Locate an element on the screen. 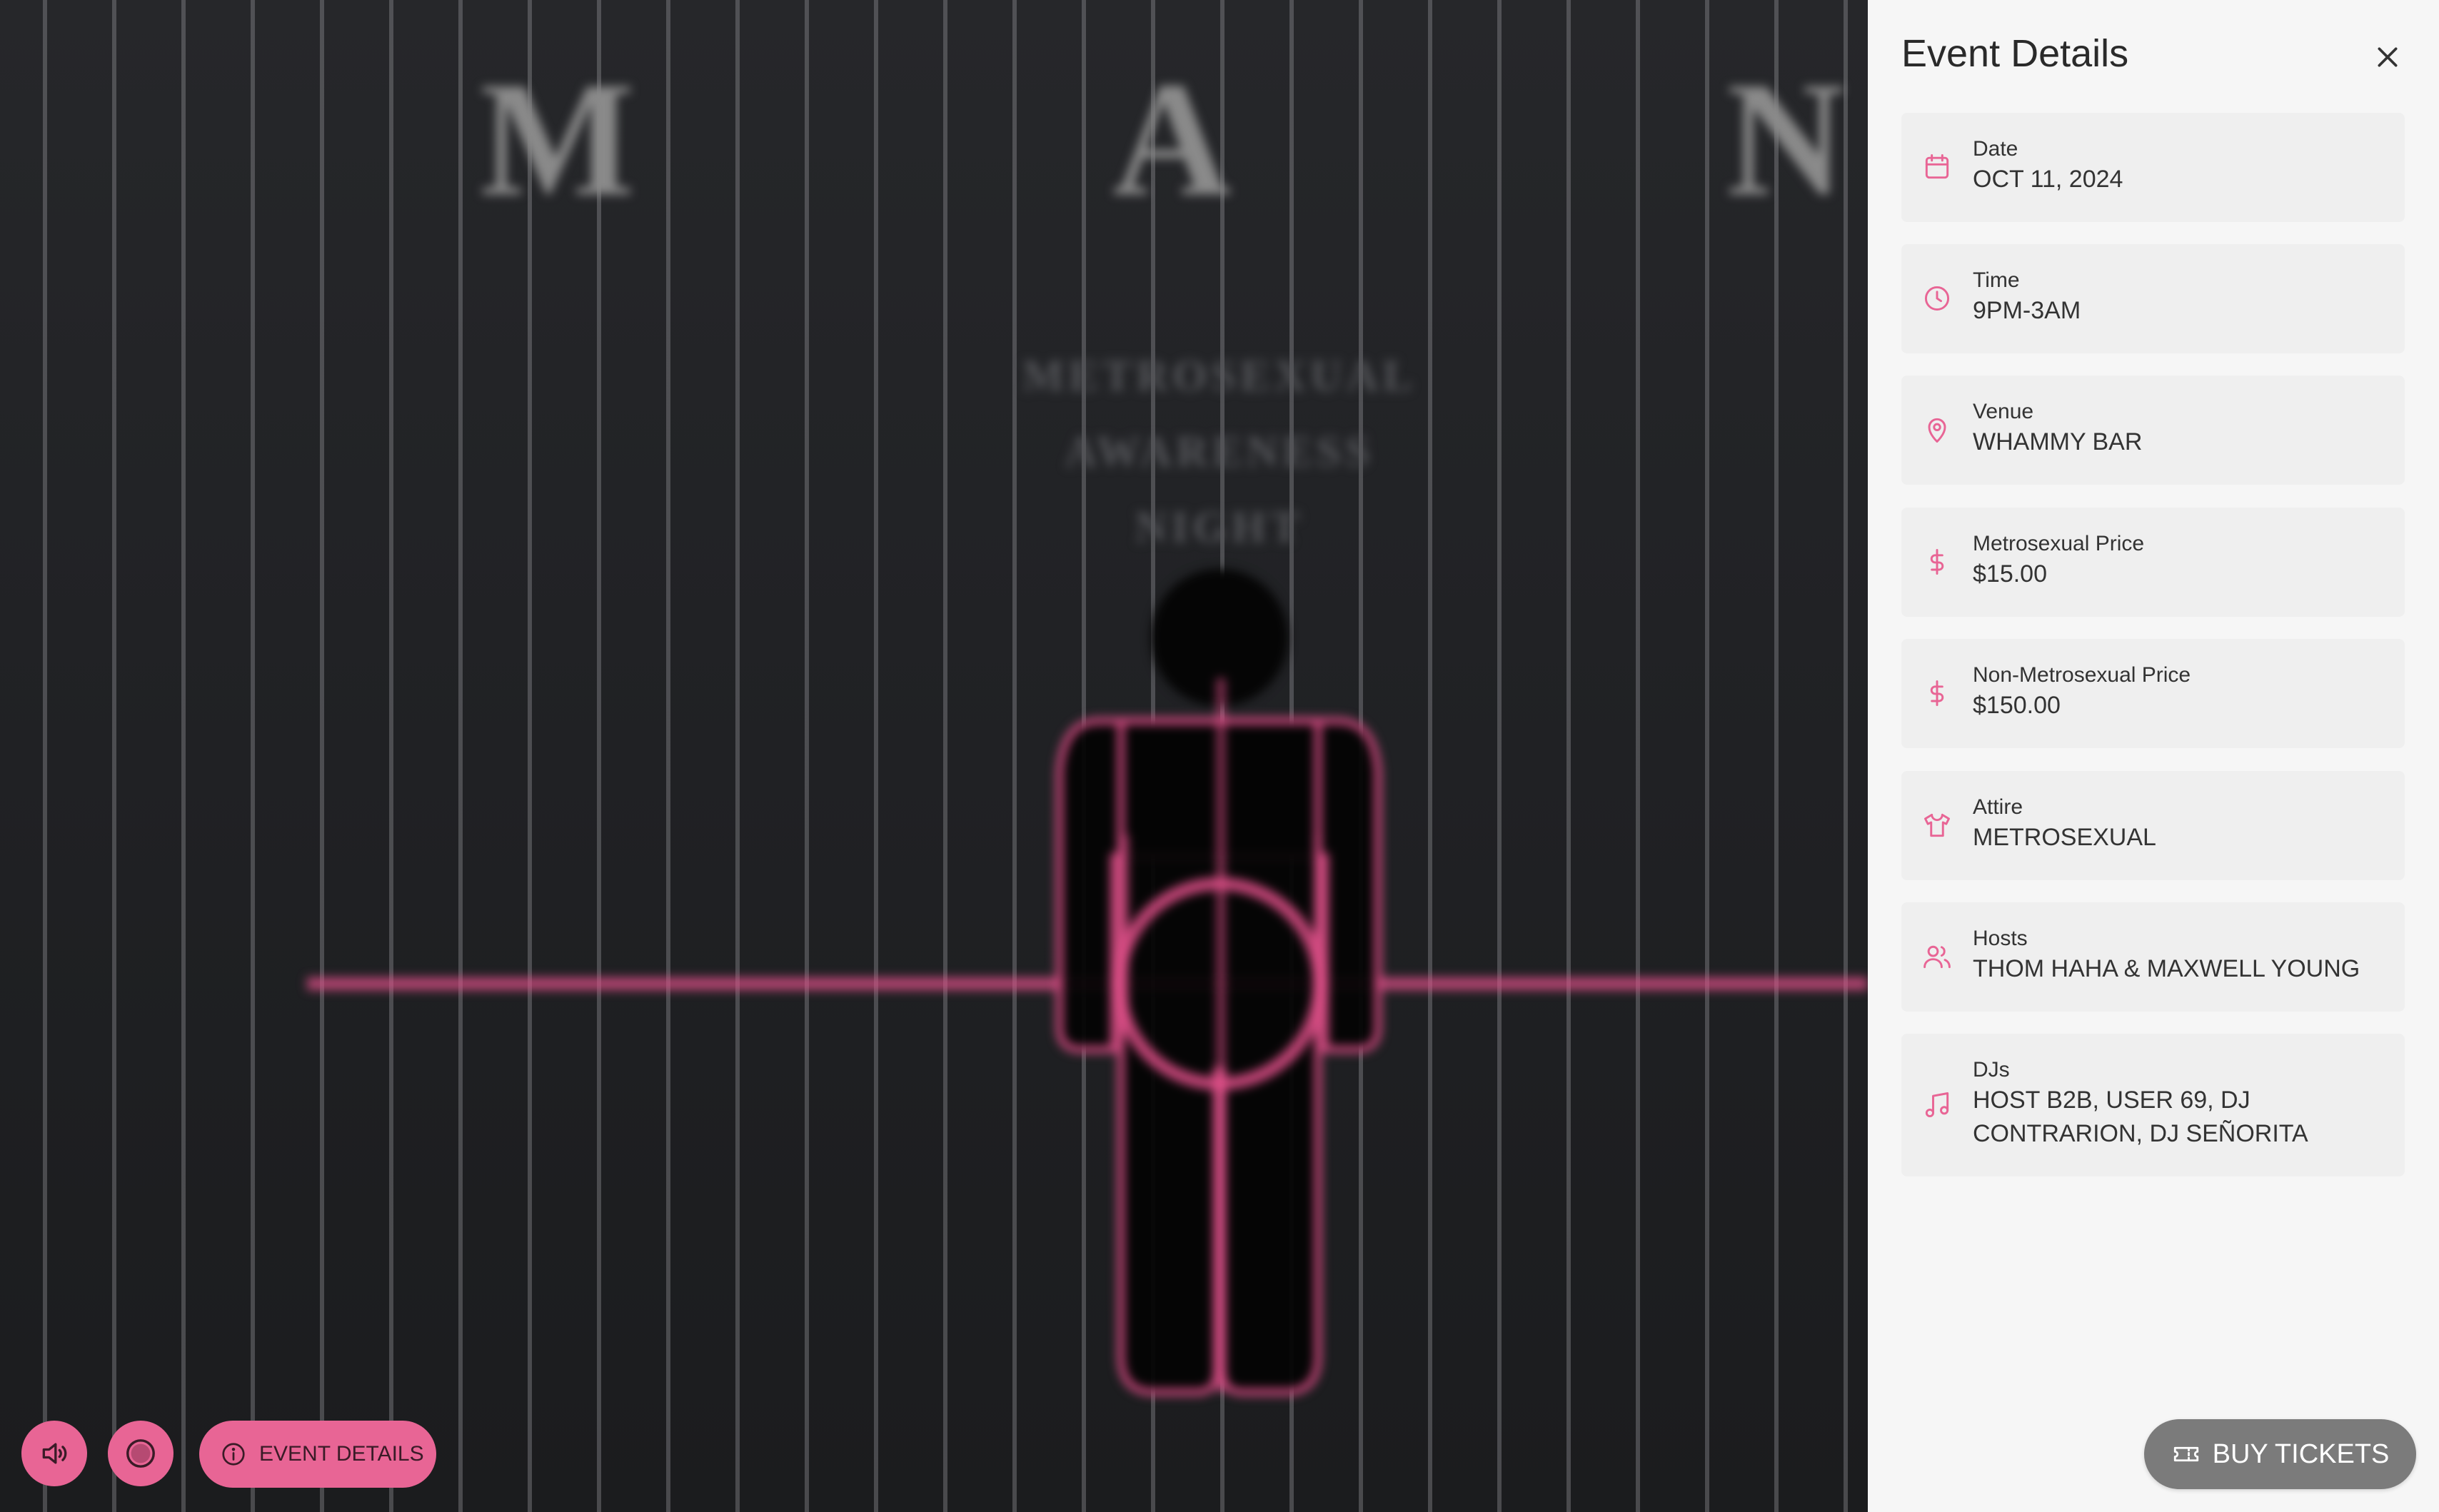  detail-value: 9PM-3AM is located at coordinates (2027, 310).